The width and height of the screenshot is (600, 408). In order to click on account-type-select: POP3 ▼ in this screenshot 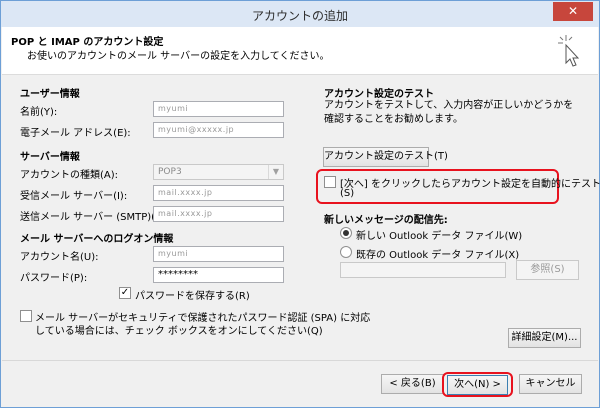, I will do `click(218, 172)`.